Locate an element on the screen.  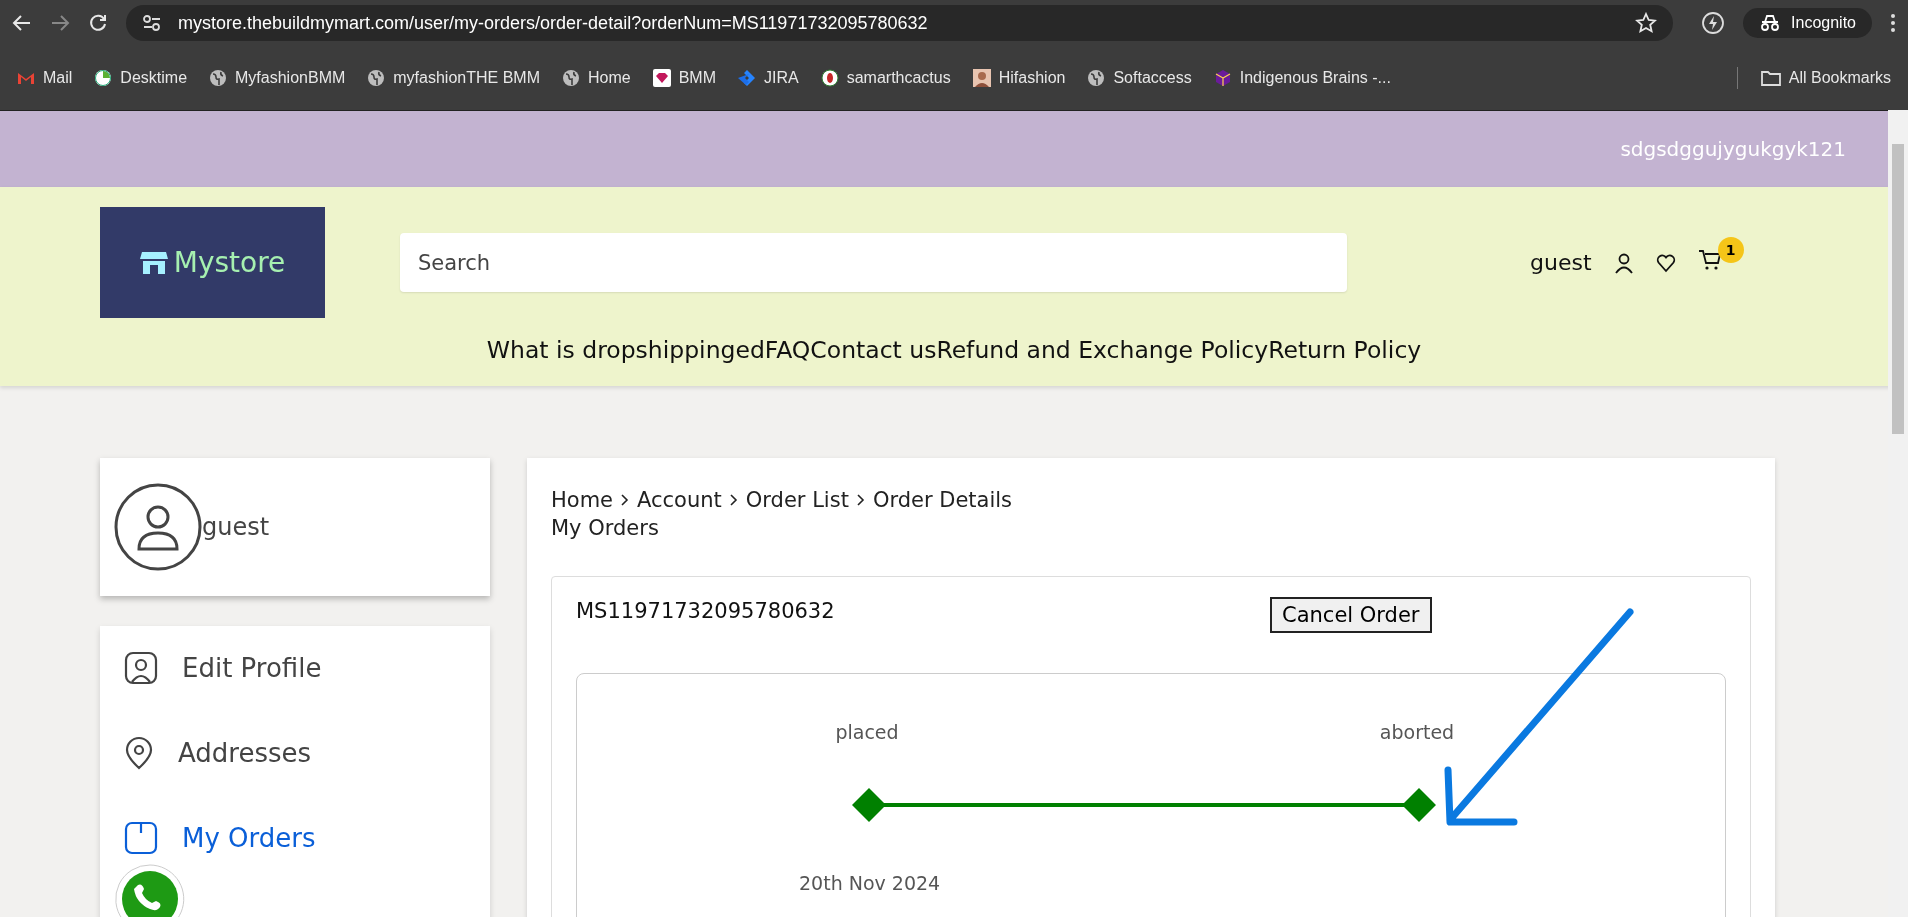
sidebar-item: Edit Profile is located at coordinates (223, 668).